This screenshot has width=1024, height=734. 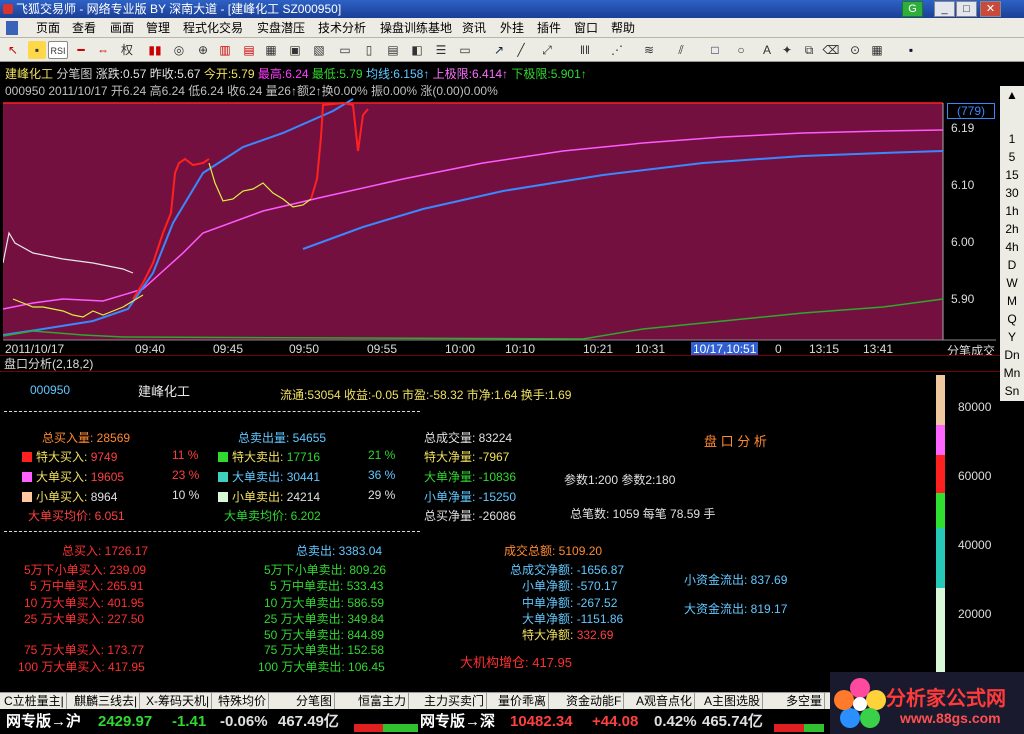 What do you see at coordinates (1012, 193) in the screenshot?
I see `period-30: 30` at bounding box center [1012, 193].